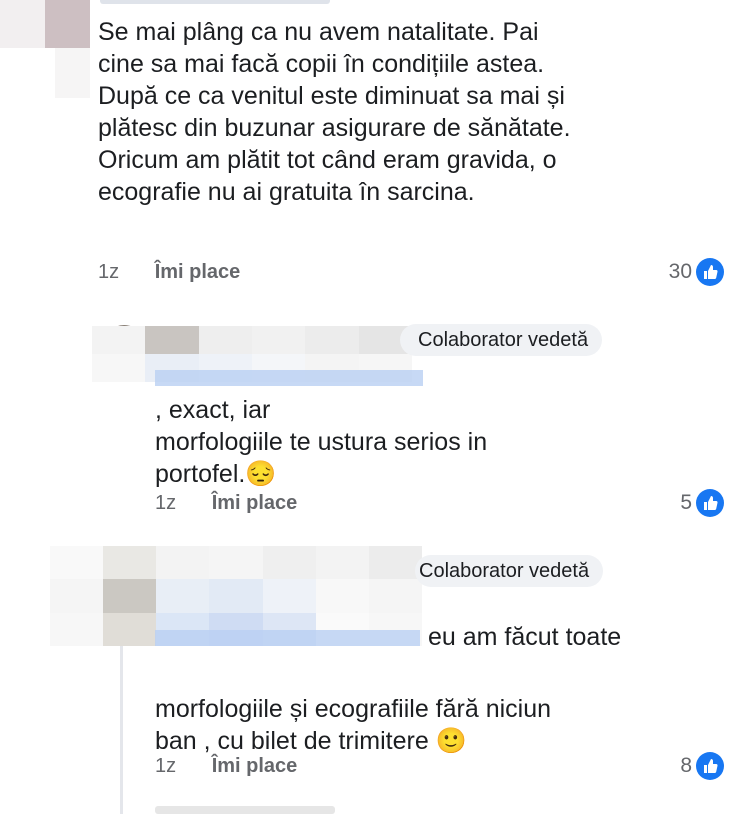  I want to click on comment-author-name, so click(215, 2).